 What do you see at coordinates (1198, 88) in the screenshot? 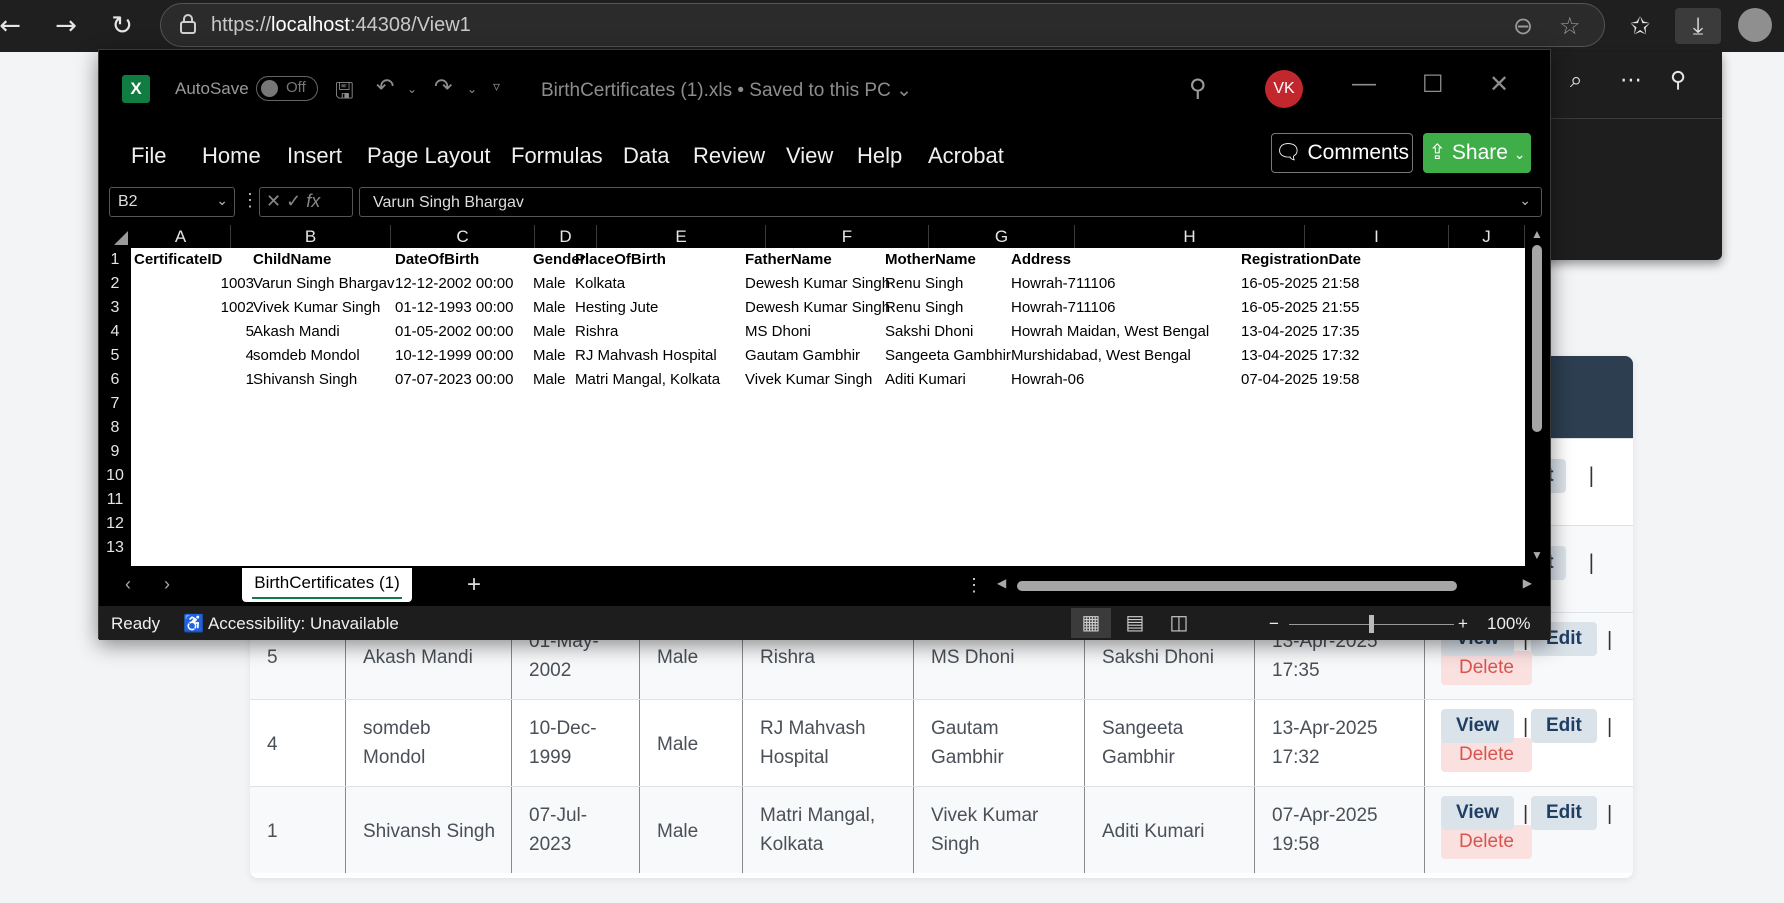
I see `search-icon: ⚲` at bounding box center [1198, 88].